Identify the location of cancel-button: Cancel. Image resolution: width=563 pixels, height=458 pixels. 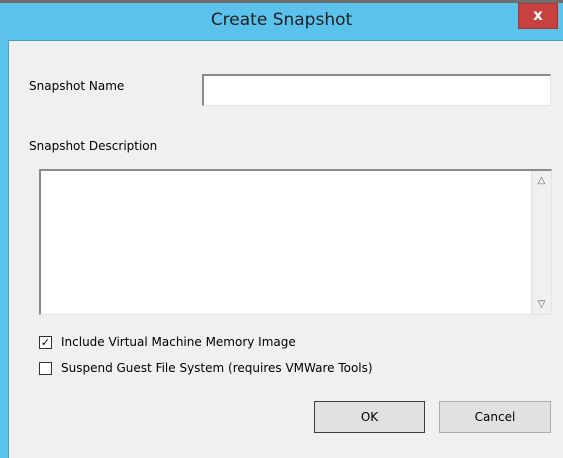
(495, 417).